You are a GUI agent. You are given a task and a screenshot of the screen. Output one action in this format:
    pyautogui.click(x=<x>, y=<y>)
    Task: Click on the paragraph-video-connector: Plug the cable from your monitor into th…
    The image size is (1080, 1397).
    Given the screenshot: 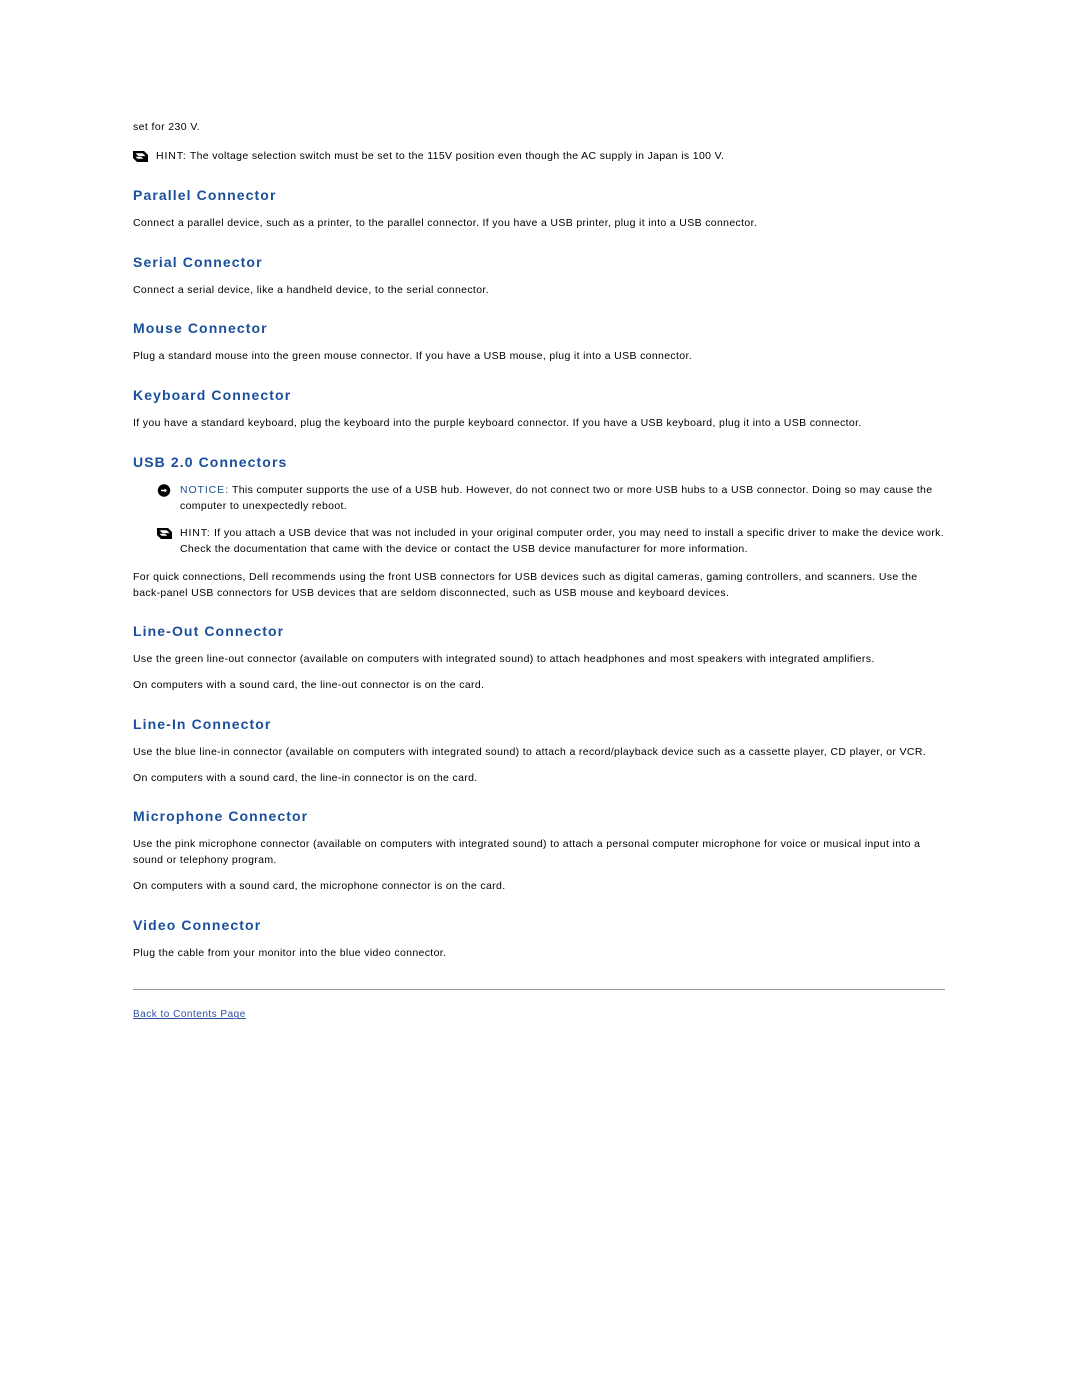 What is the action you would take?
    pyautogui.click(x=290, y=952)
    